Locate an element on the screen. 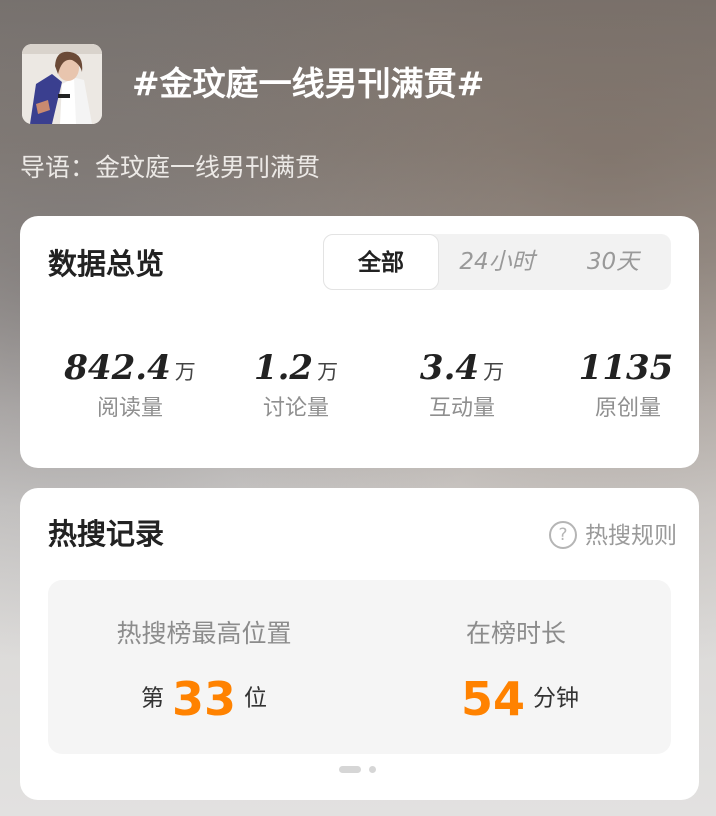 Image resolution: width=716 pixels, height=816 pixels. topic-title: #金玟庭一线男刊满贯# is located at coordinates (308, 83).